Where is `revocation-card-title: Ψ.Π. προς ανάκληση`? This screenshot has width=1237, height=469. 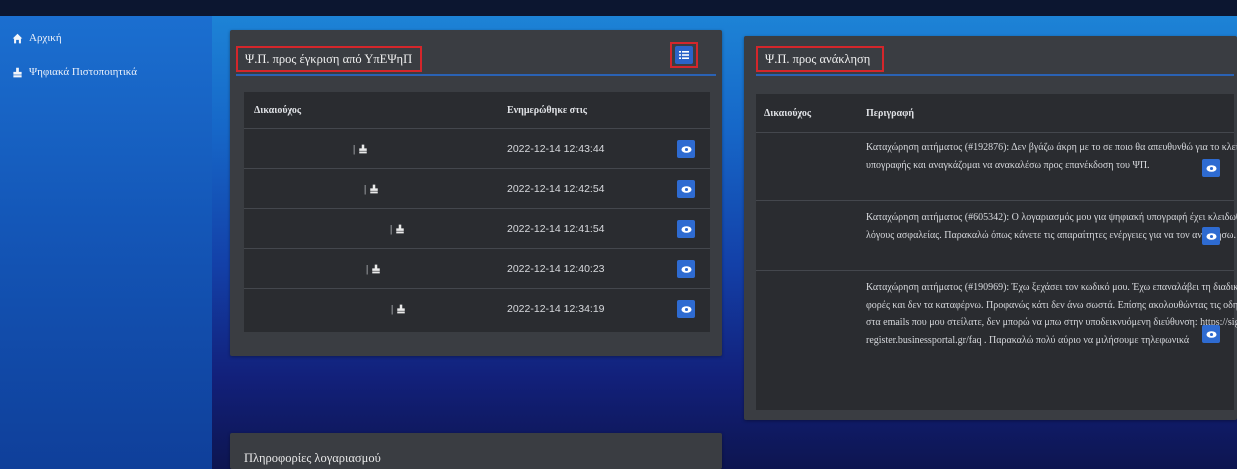 revocation-card-title: Ψ.Π. προς ανάκληση is located at coordinates (820, 59).